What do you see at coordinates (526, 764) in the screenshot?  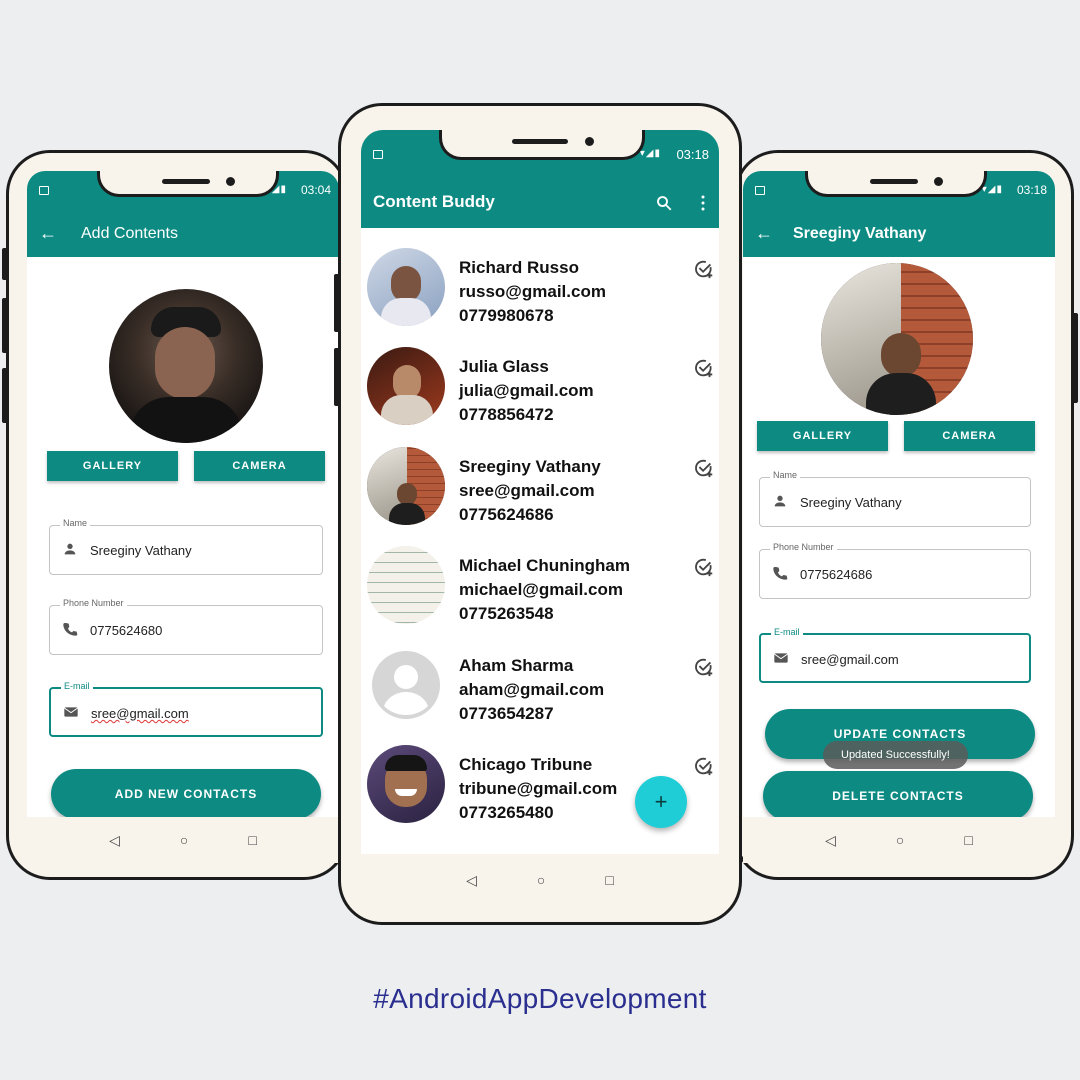 I see `contact-name: Chicago Tribune` at bounding box center [526, 764].